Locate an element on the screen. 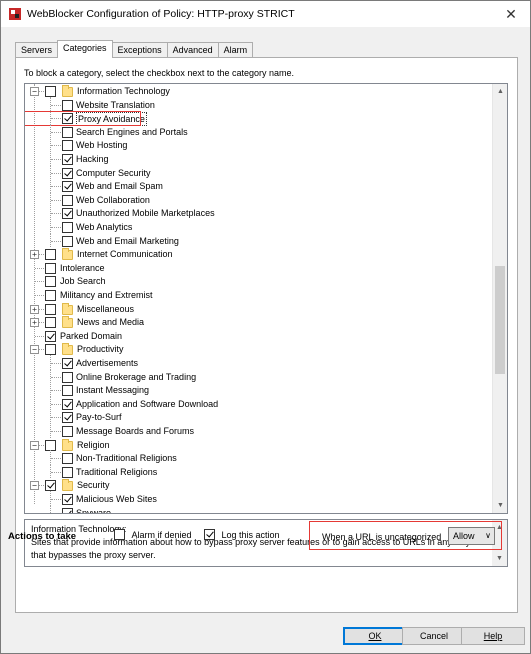 The image size is (531, 654). help-button: Help is located at coordinates (493, 636).